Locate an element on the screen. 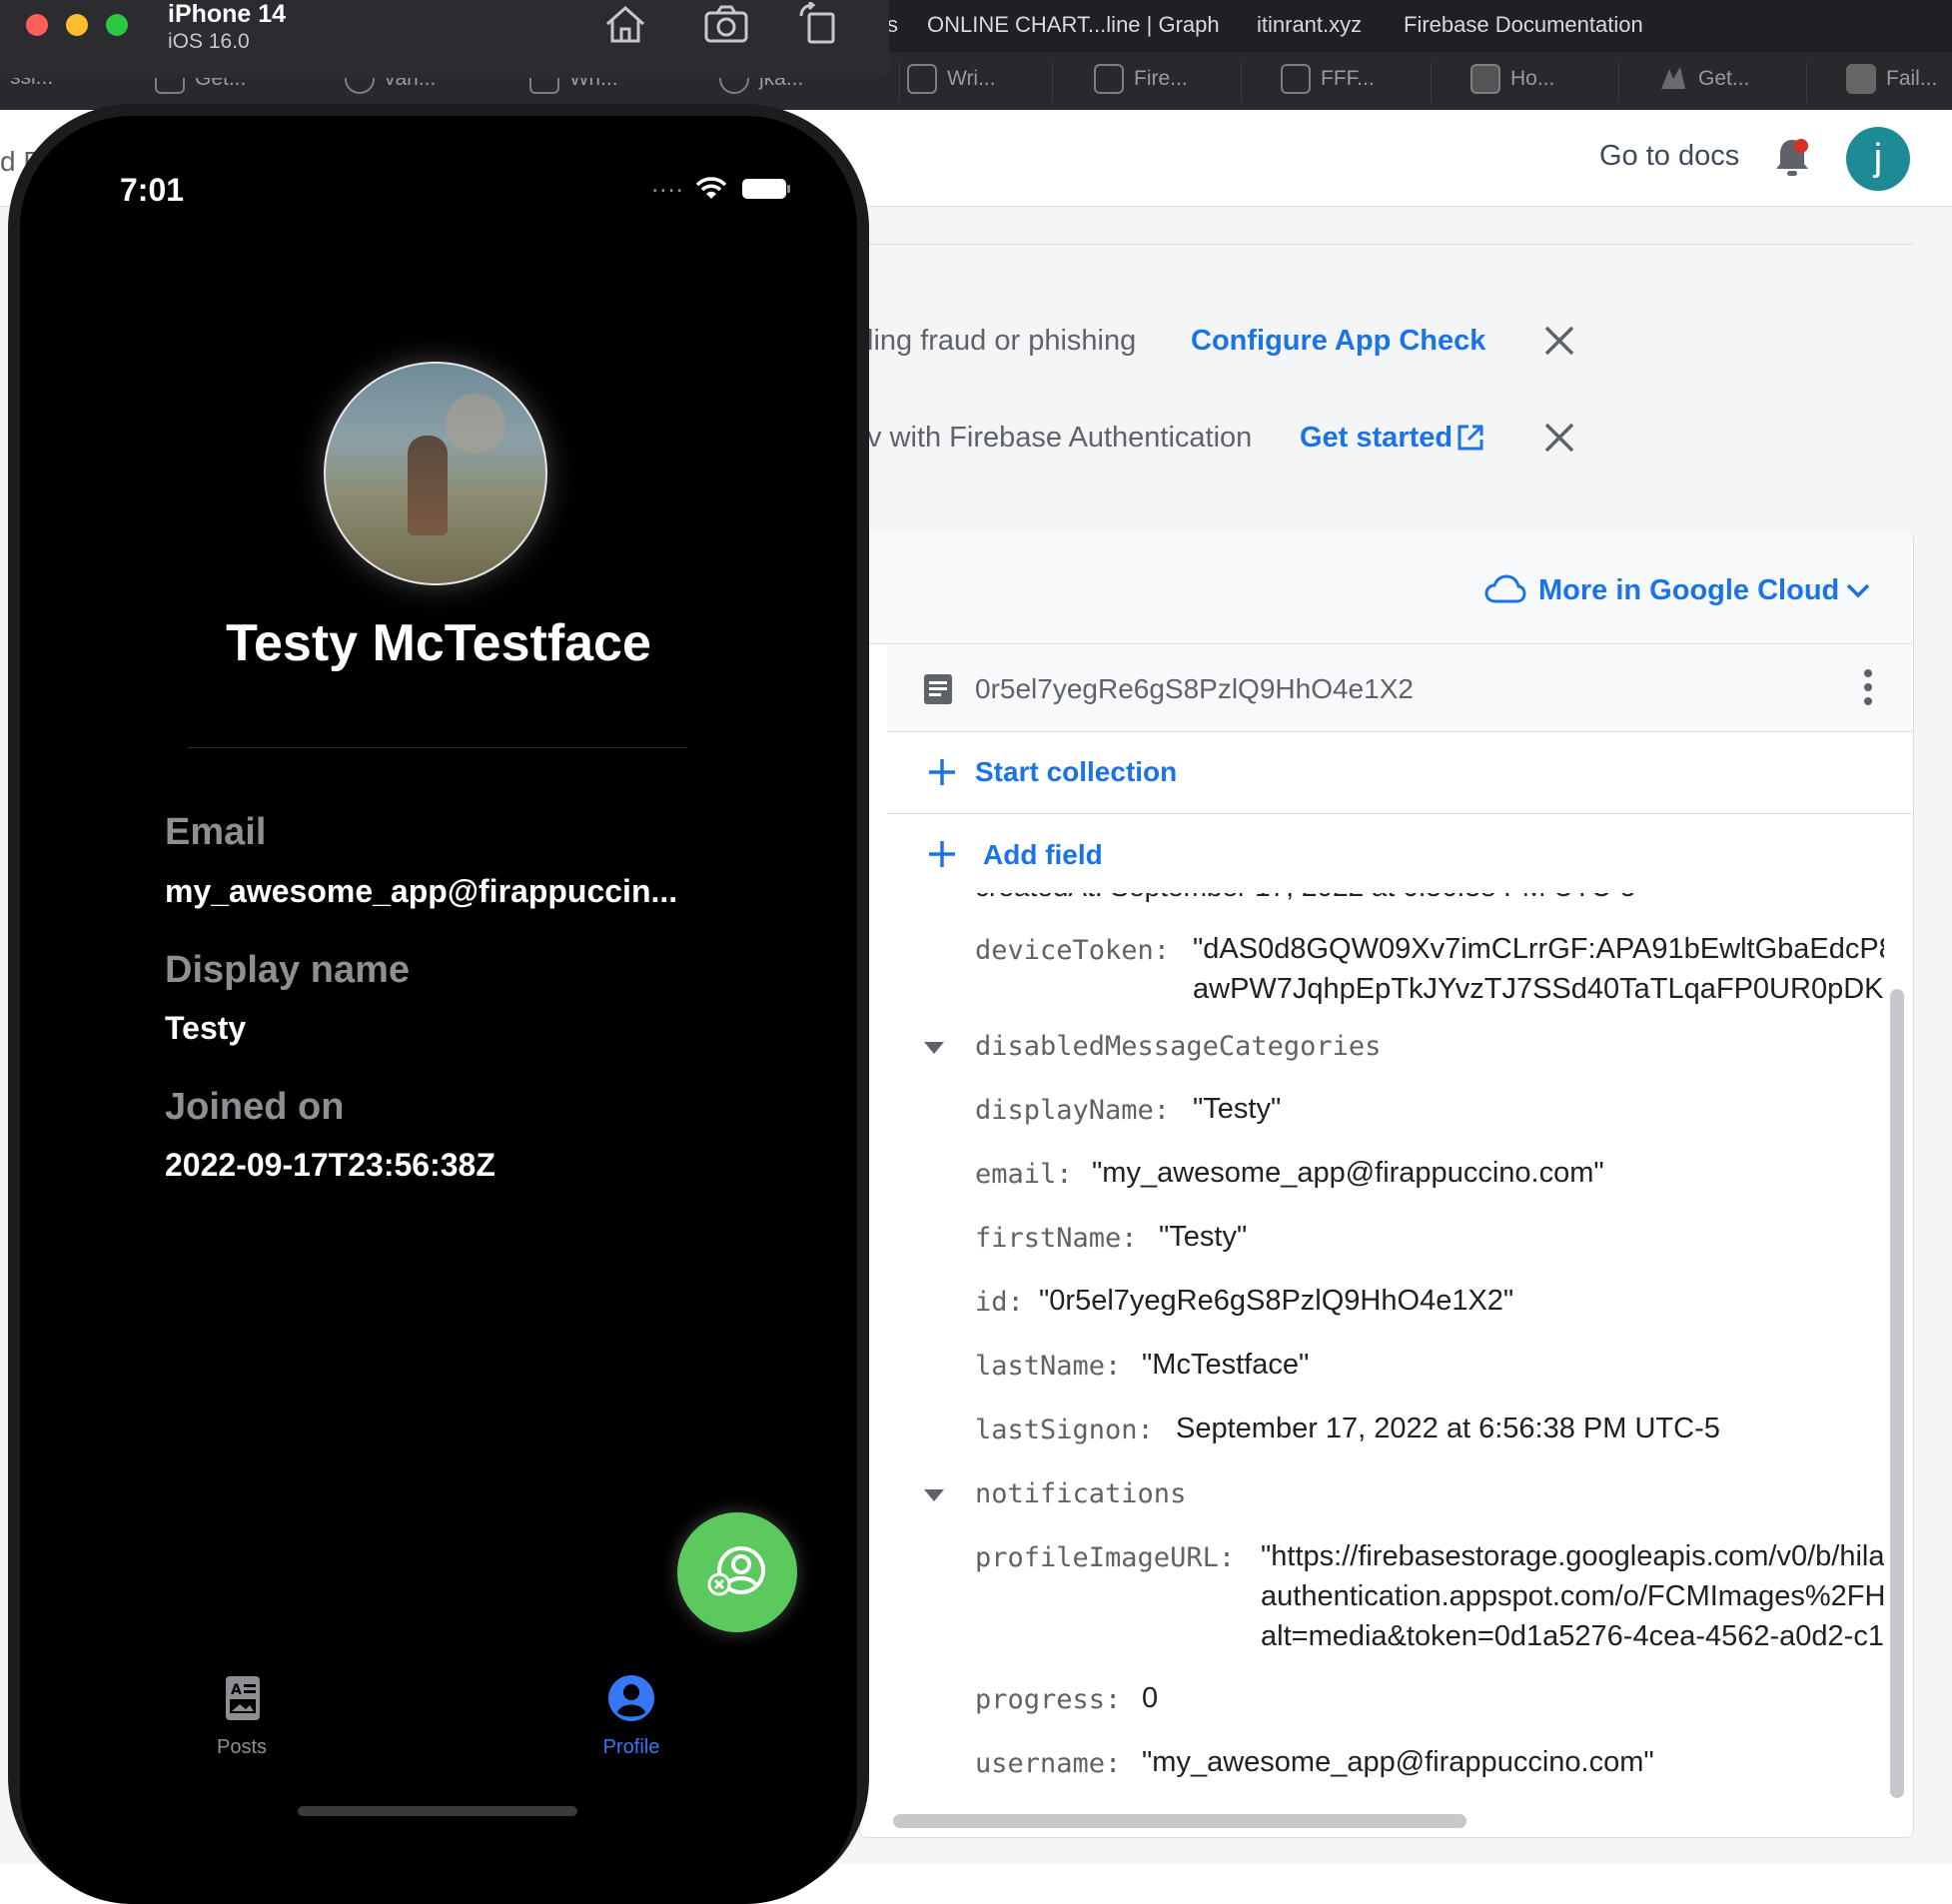 This screenshot has width=1952, height=1904. add-field-button: Add field is located at coordinates (1043, 855).